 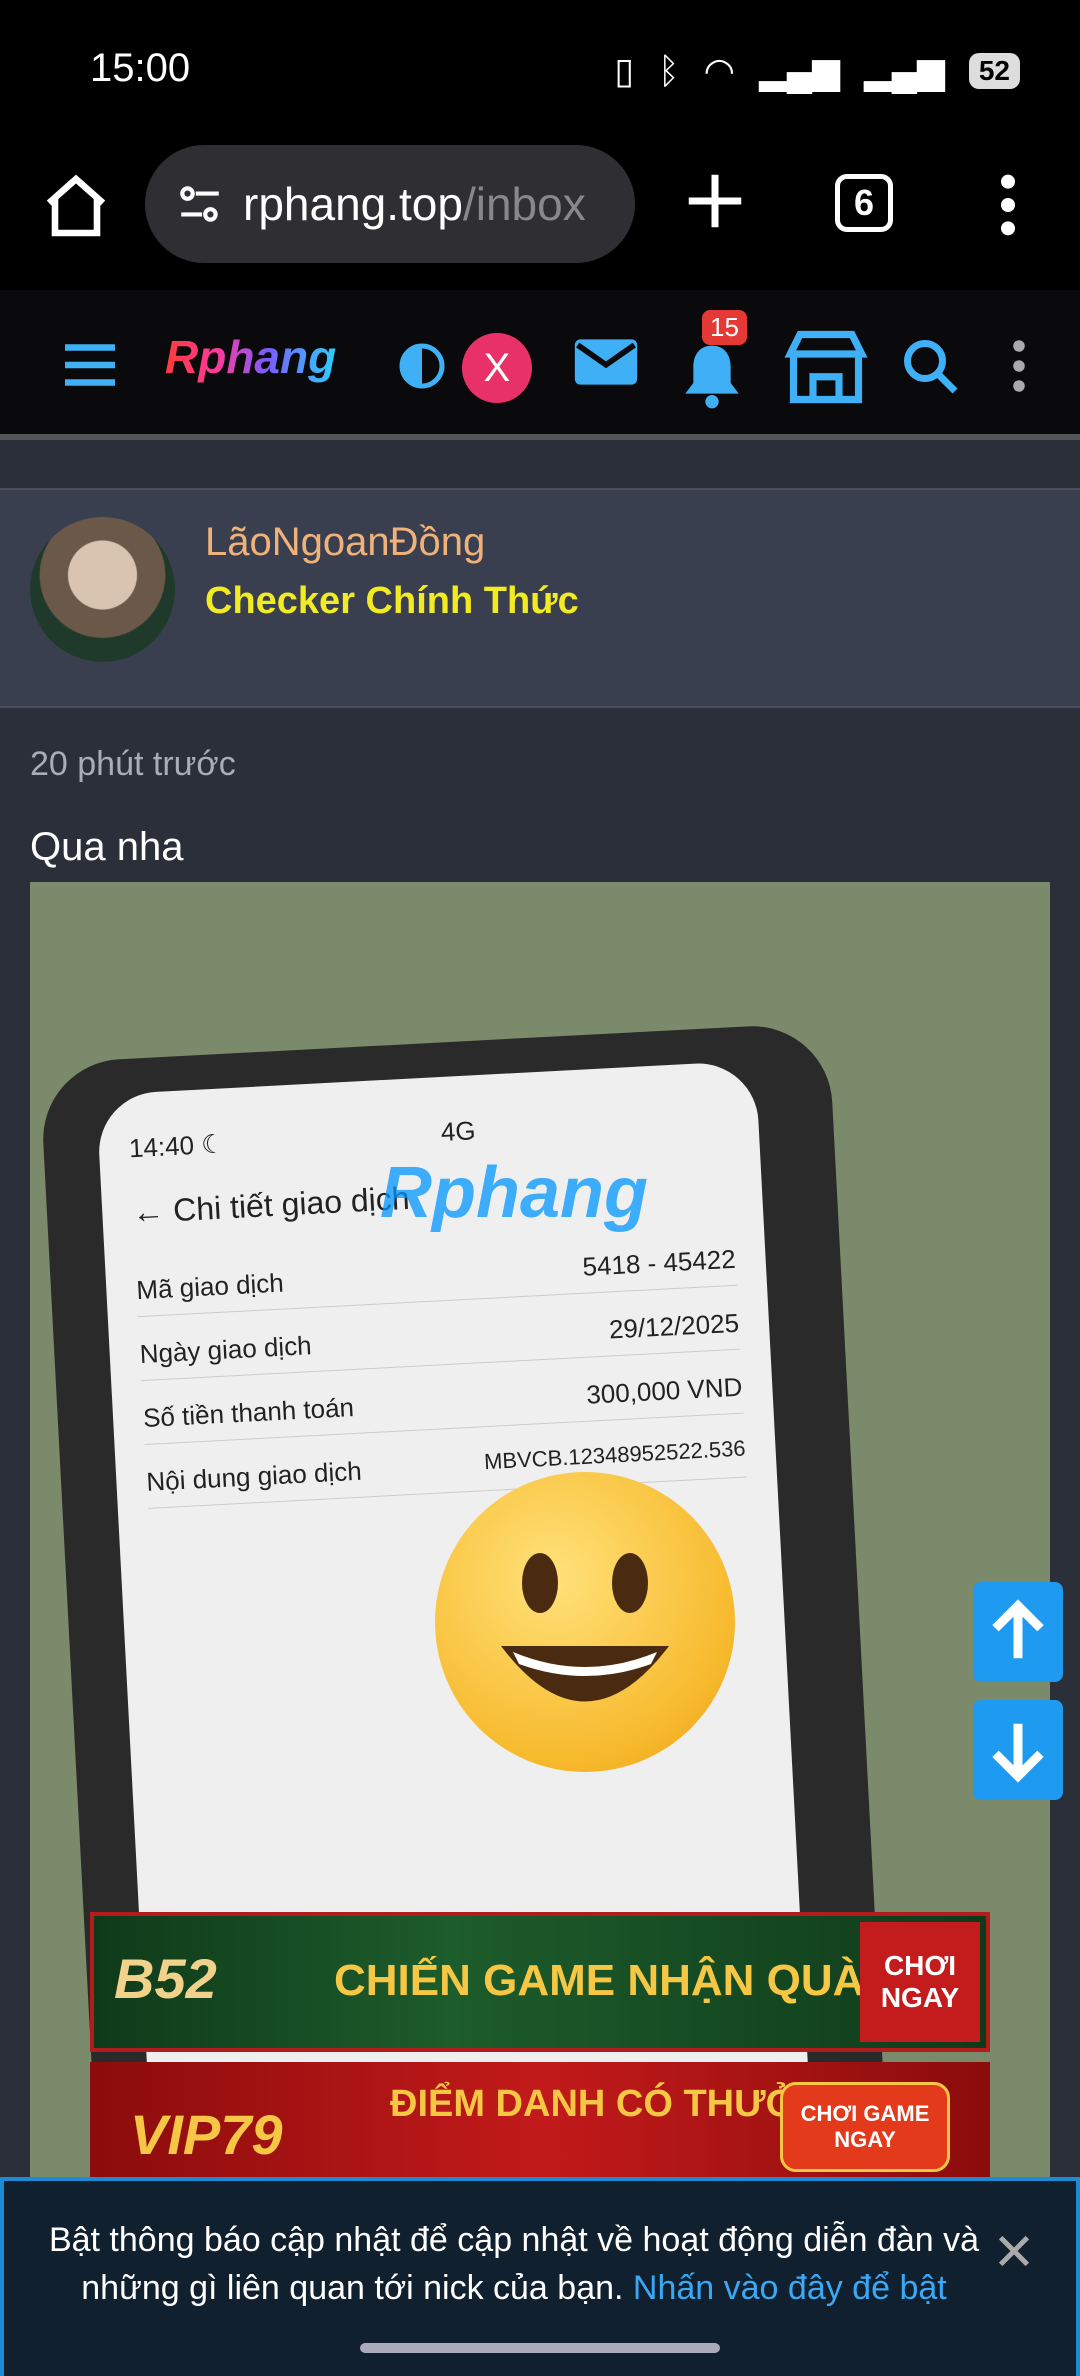 I want to click on status-time: 15:00, so click(x=140, y=68).